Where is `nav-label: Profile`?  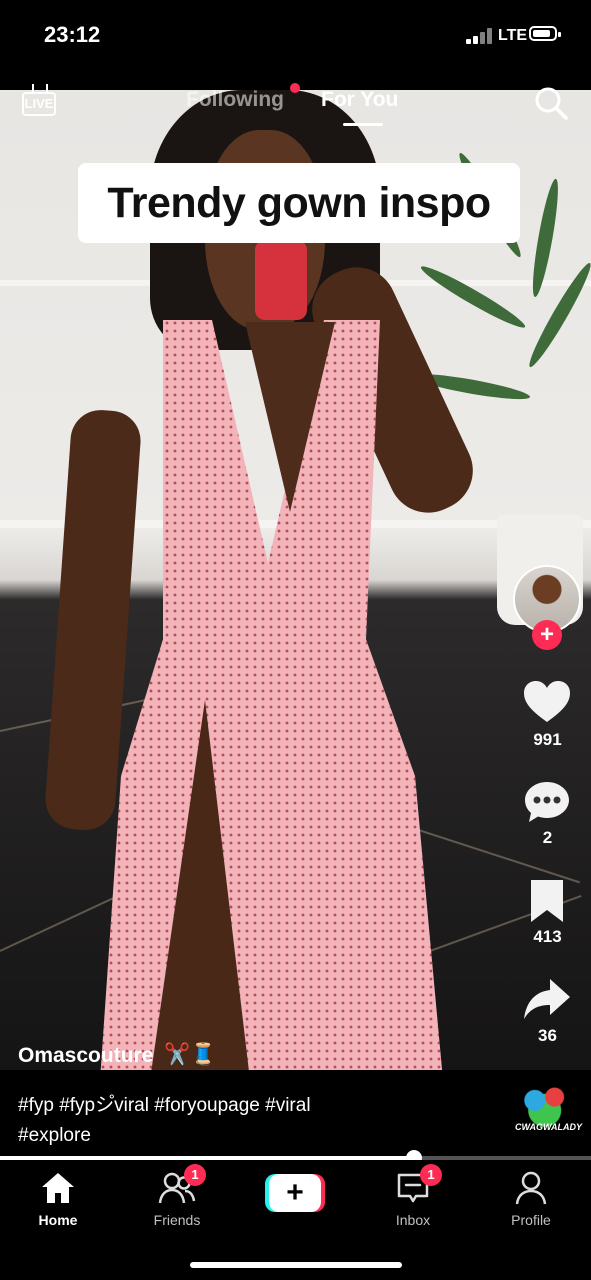 nav-label: Profile is located at coordinates (531, 1220).